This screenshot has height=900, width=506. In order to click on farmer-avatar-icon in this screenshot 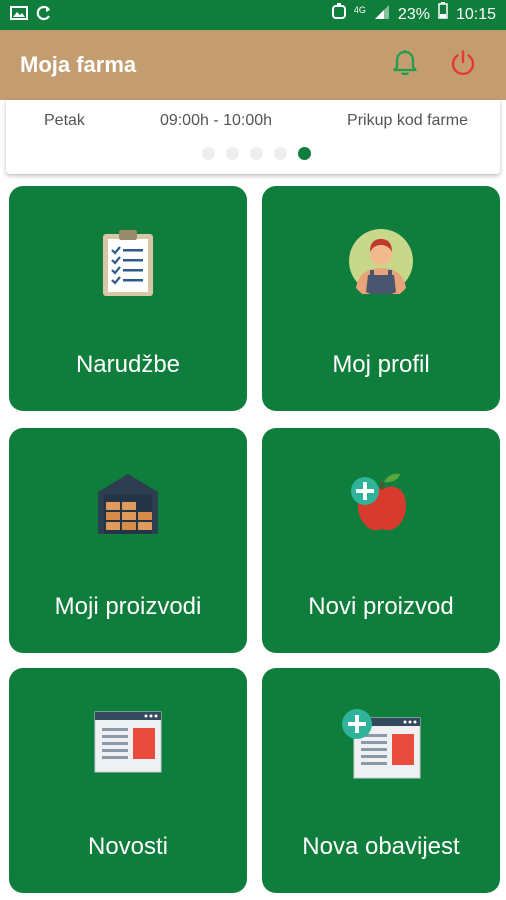, I will do `click(381, 268)`.